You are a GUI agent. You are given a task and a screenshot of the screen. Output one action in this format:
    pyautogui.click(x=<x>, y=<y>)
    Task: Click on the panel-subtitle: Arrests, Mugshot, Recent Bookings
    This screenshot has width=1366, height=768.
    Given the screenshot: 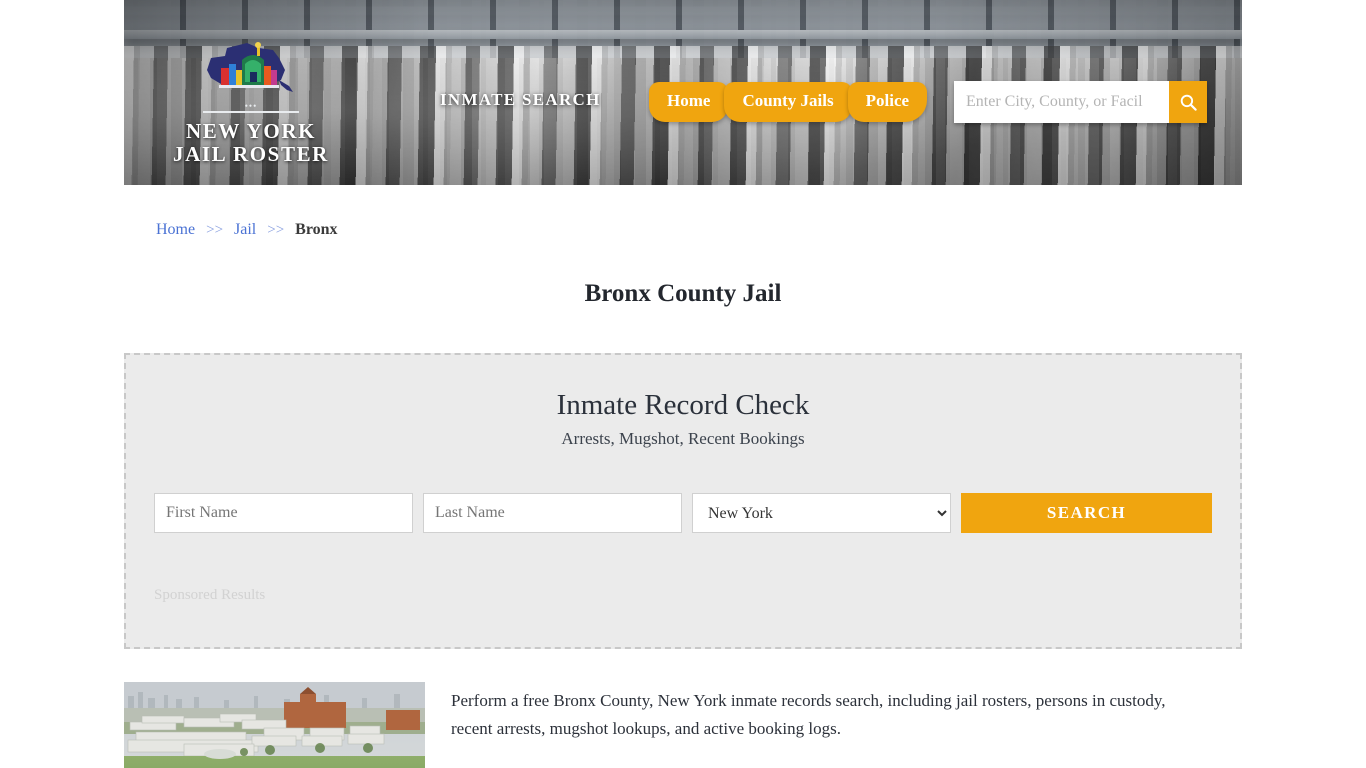 What is the action you would take?
    pyautogui.click(x=683, y=439)
    